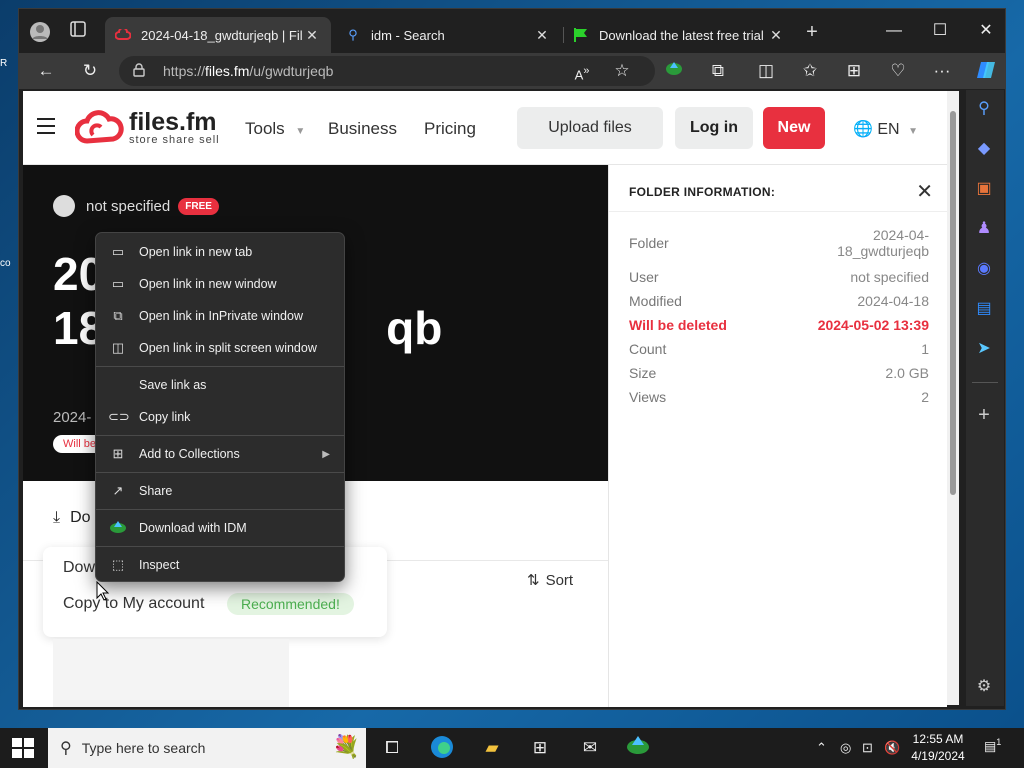  Describe the element at coordinates (779, 349) in the screenshot. I see `info-row-count: Count 1` at that location.